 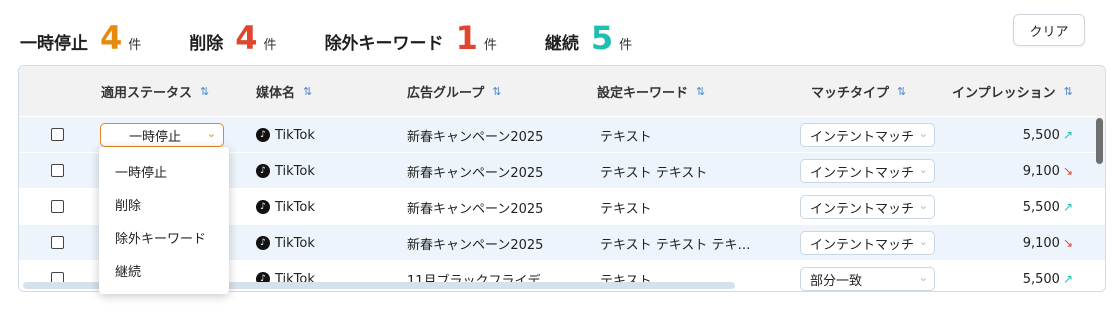 I want to click on status-select: 一時停止 ⌄, so click(x=162, y=135).